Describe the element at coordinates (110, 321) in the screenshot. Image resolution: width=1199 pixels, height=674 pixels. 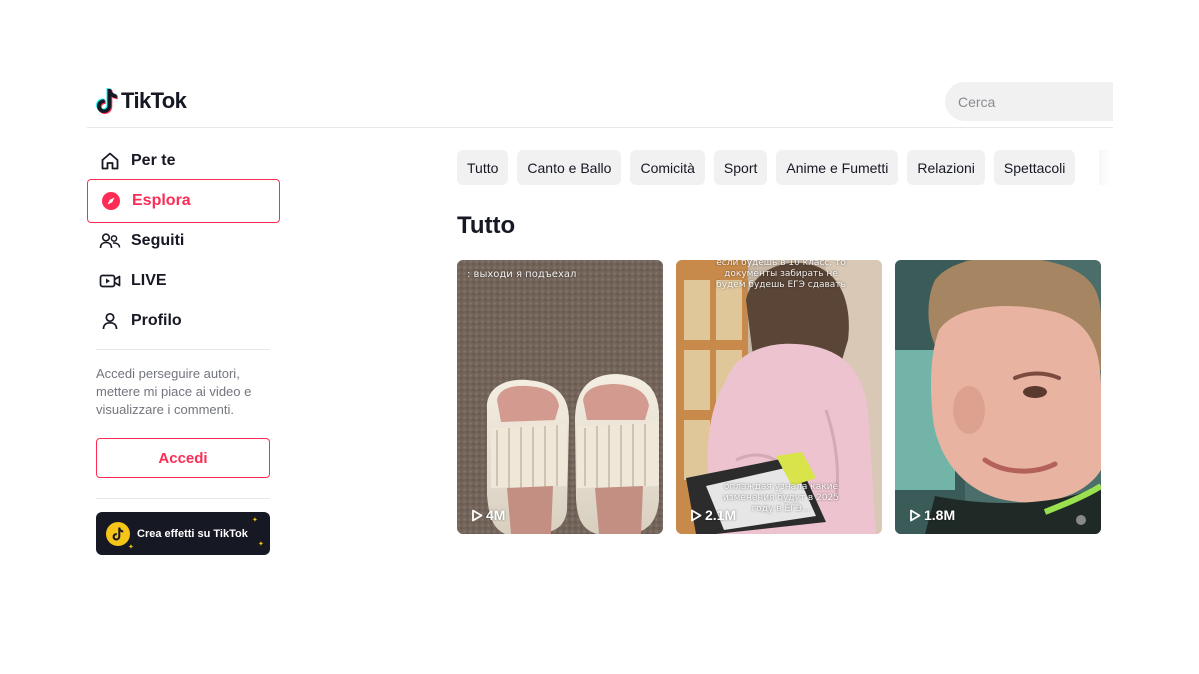
I see `profile-icon` at that location.